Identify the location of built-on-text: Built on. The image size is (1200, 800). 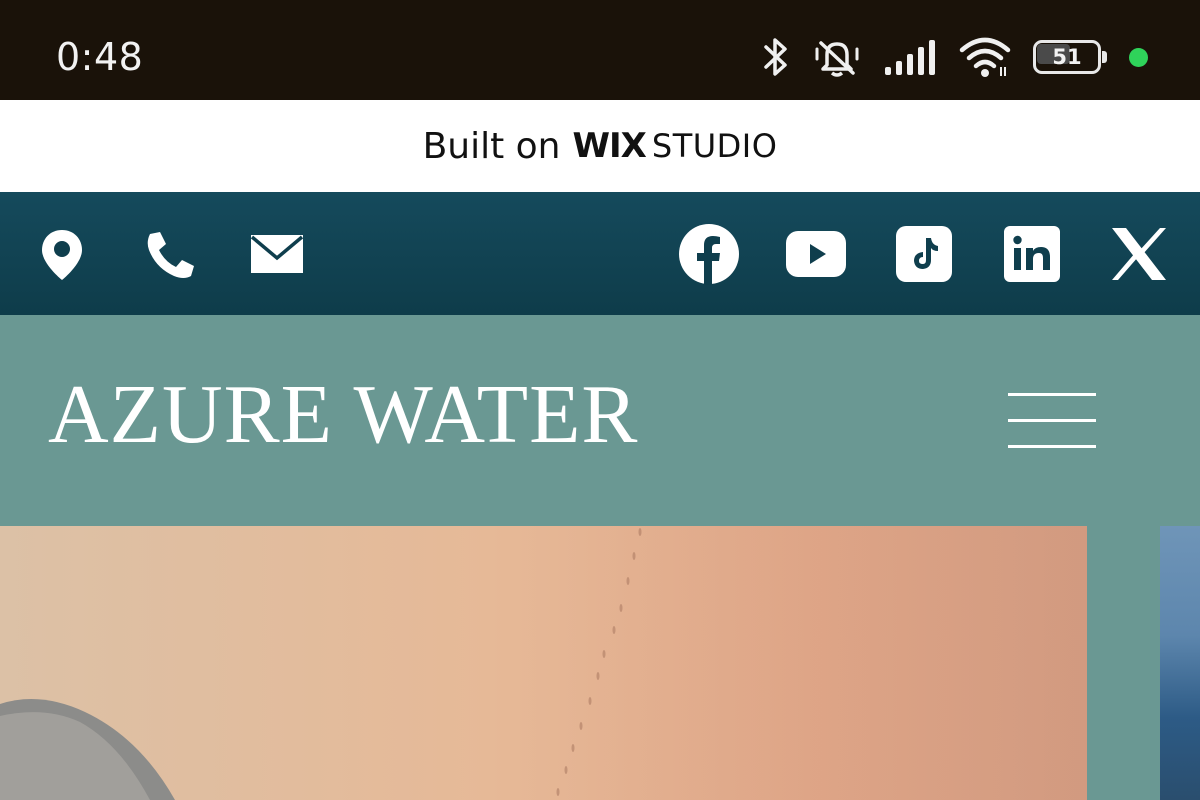
(491, 146).